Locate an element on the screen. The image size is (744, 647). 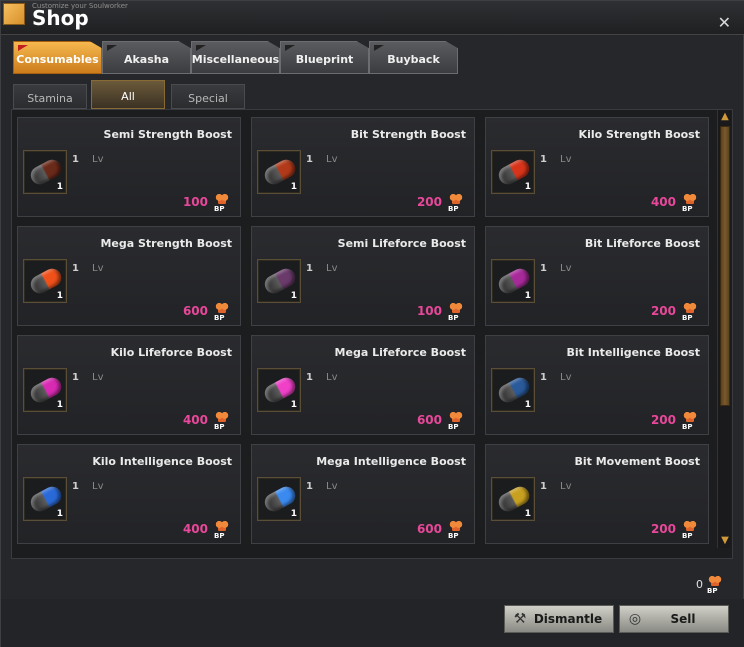
item-card: Bit Lifeforce Boost 1 1 Lv 200 BP is located at coordinates (597, 276).